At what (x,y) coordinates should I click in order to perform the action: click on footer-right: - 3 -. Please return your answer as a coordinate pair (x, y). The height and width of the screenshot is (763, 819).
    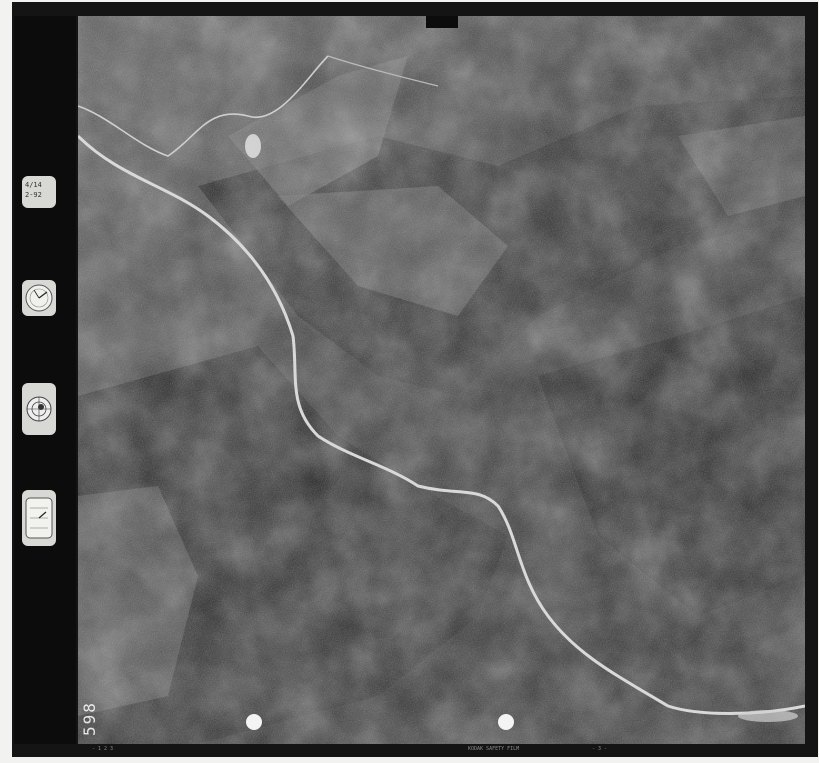
    Looking at the image, I should click on (600, 749).